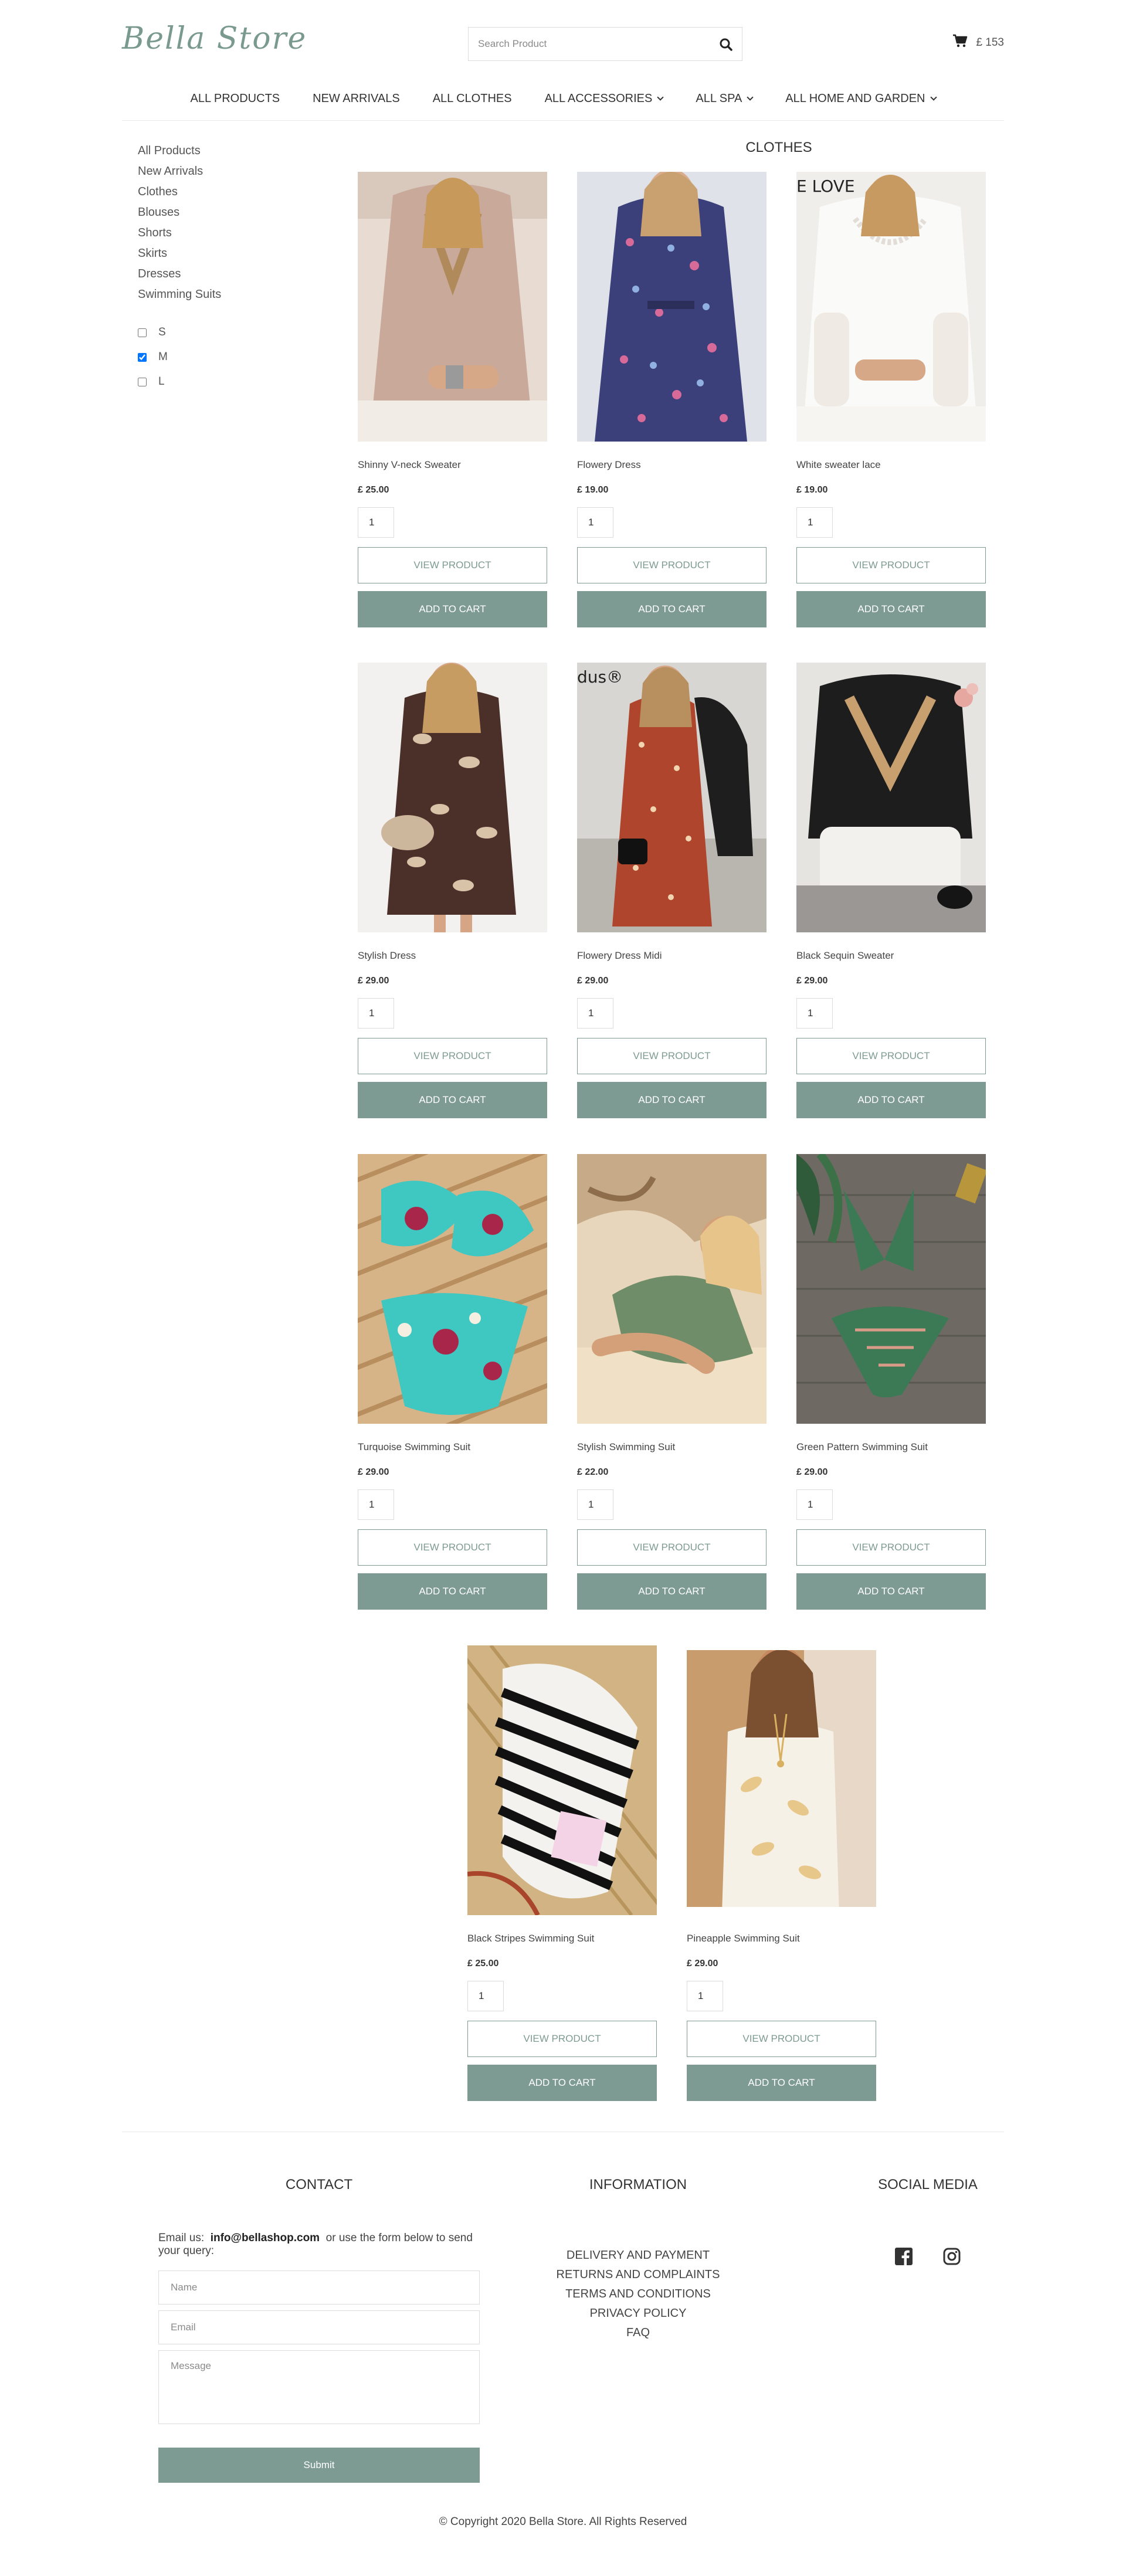 This screenshot has width=1126, height=2576. I want to click on product-image: dus®, so click(672, 797).